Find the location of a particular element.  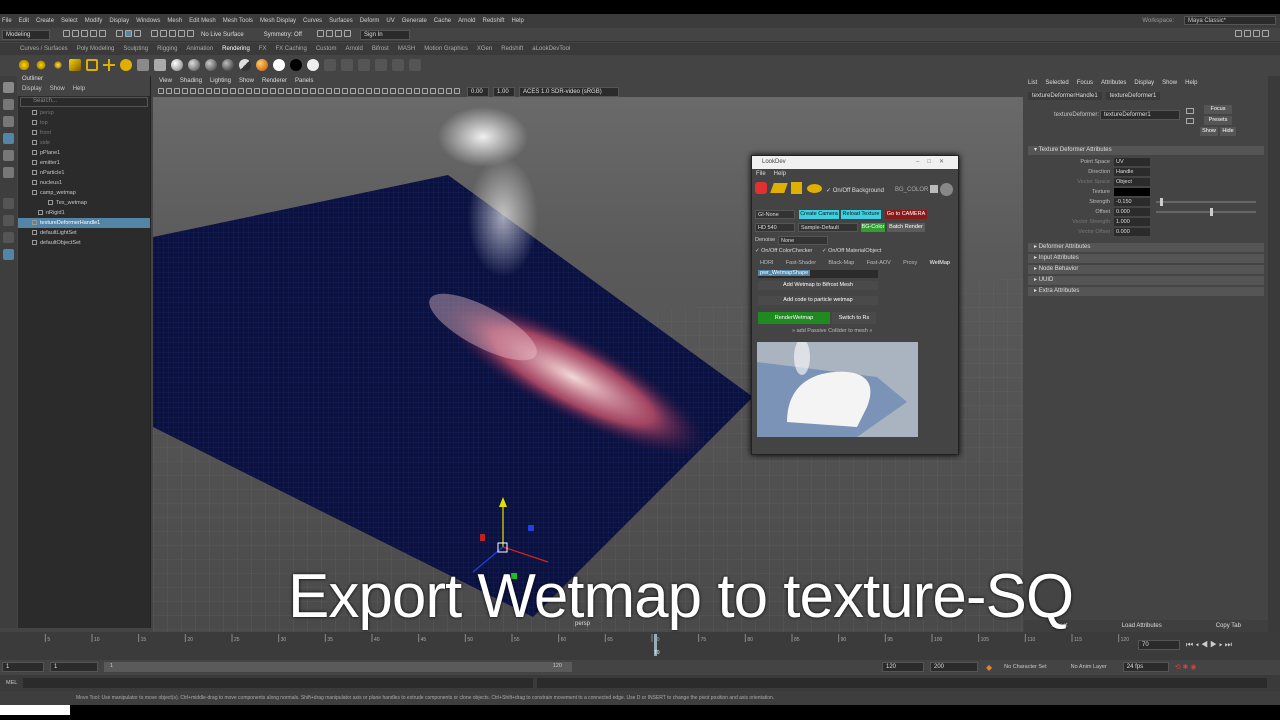

live-surface-label: No Live Surface is located at coordinates (222, 35).